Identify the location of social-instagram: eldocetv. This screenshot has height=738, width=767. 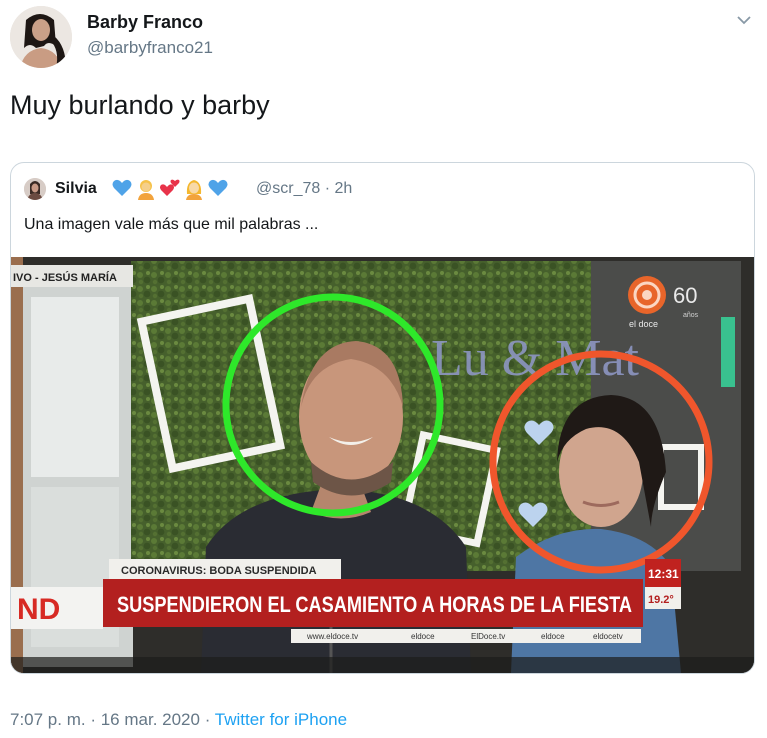
(608, 636).